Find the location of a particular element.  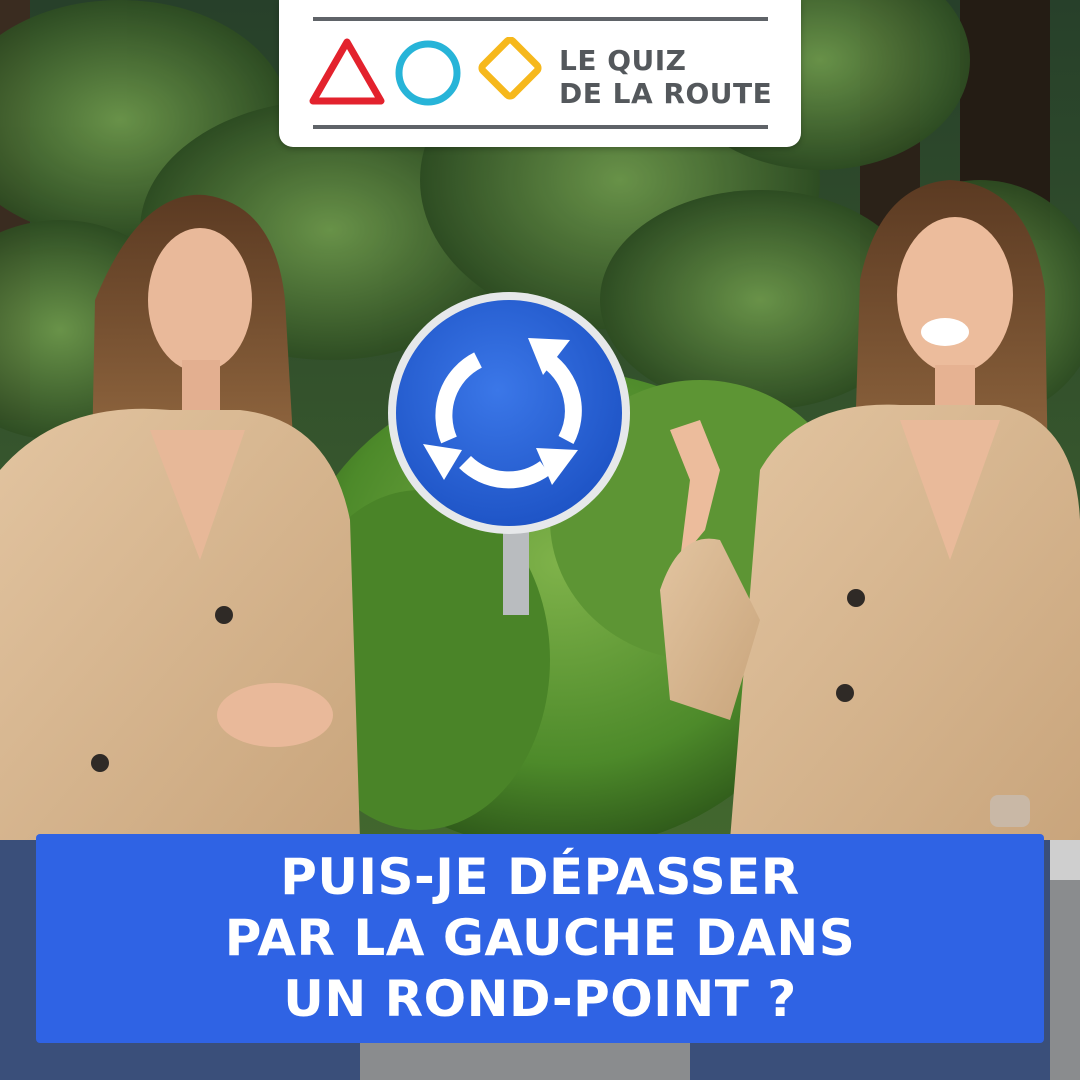

logo-shapes is located at coordinates (425, 71).